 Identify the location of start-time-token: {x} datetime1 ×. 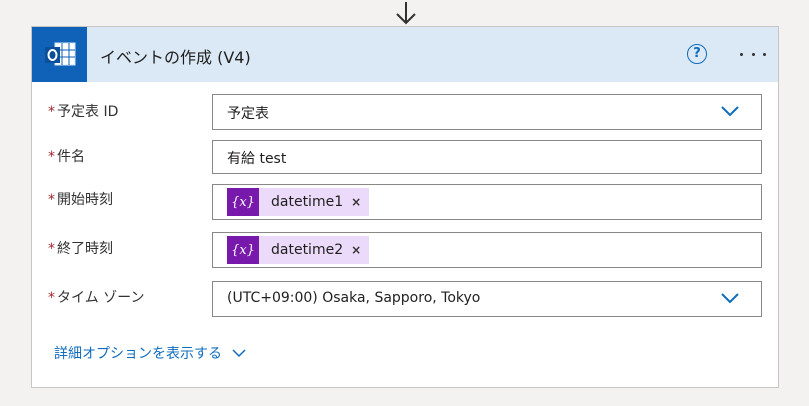
(298, 202).